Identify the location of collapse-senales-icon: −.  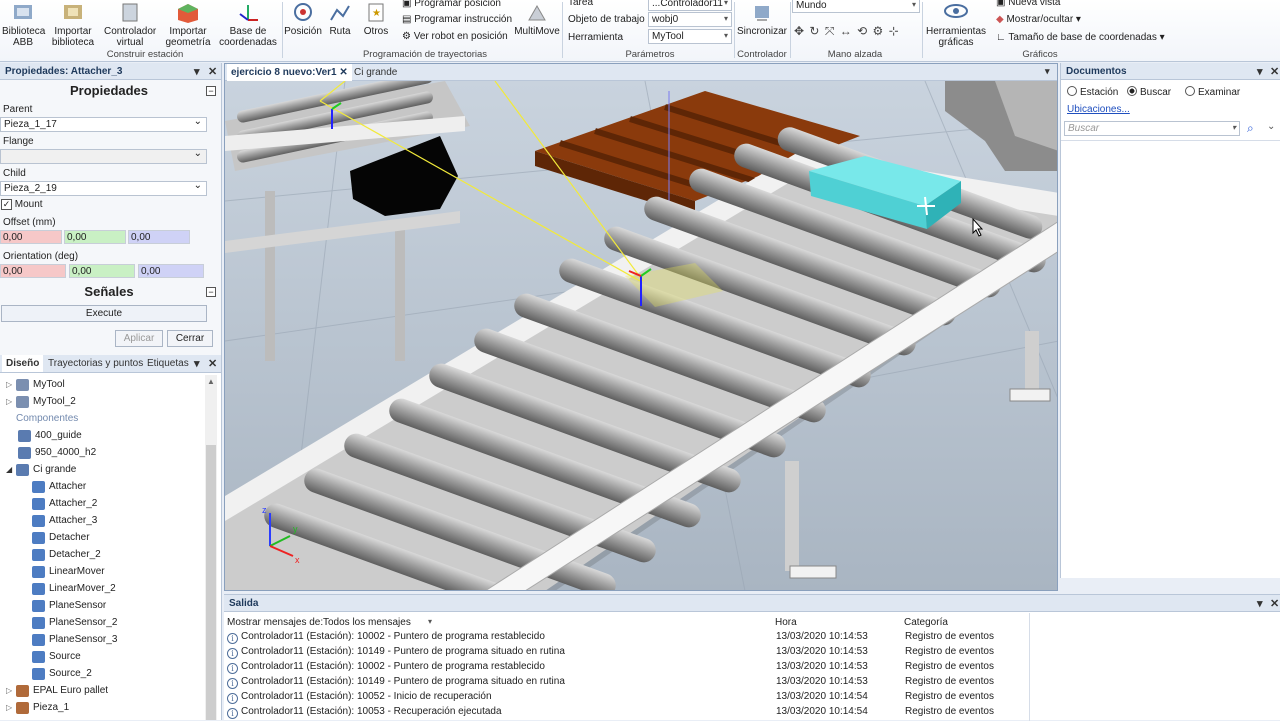
(211, 292).